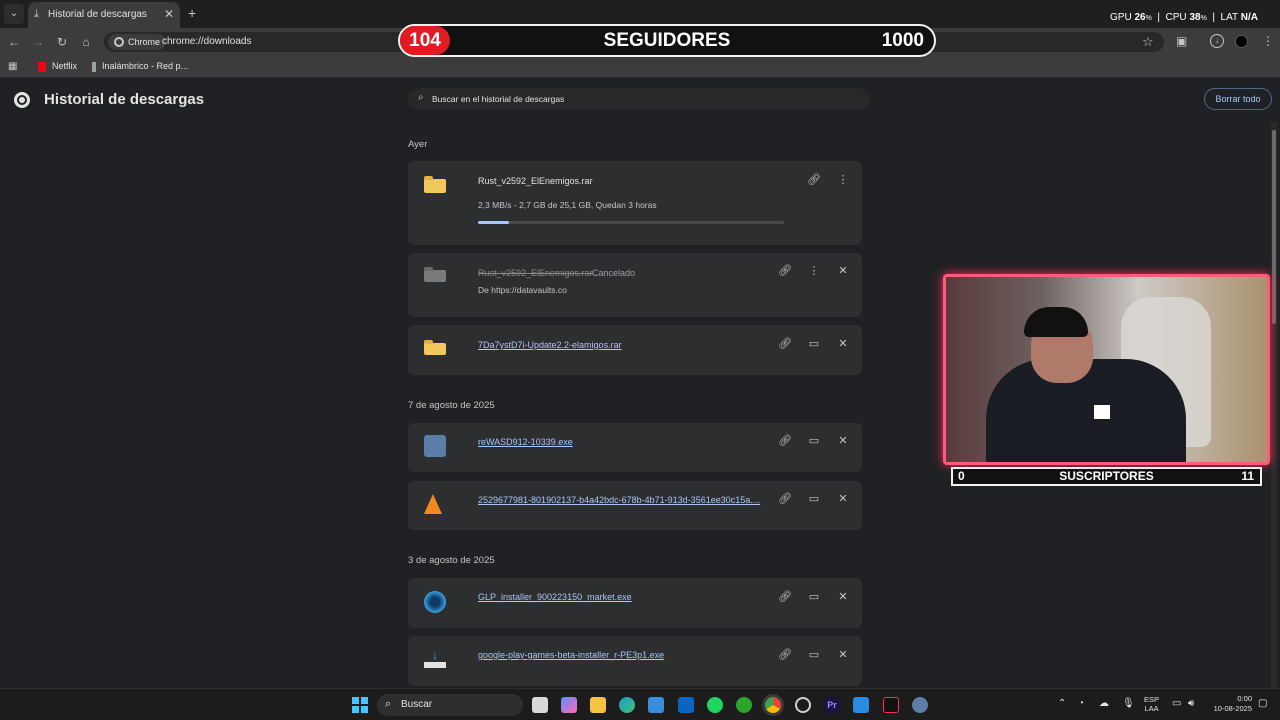 This screenshot has height=720, width=1280. What do you see at coordinates (1106, 476) in the screenshot?
I see `subscribers-label: SUSCRIPTORES` at bounding box center [1106, 476].